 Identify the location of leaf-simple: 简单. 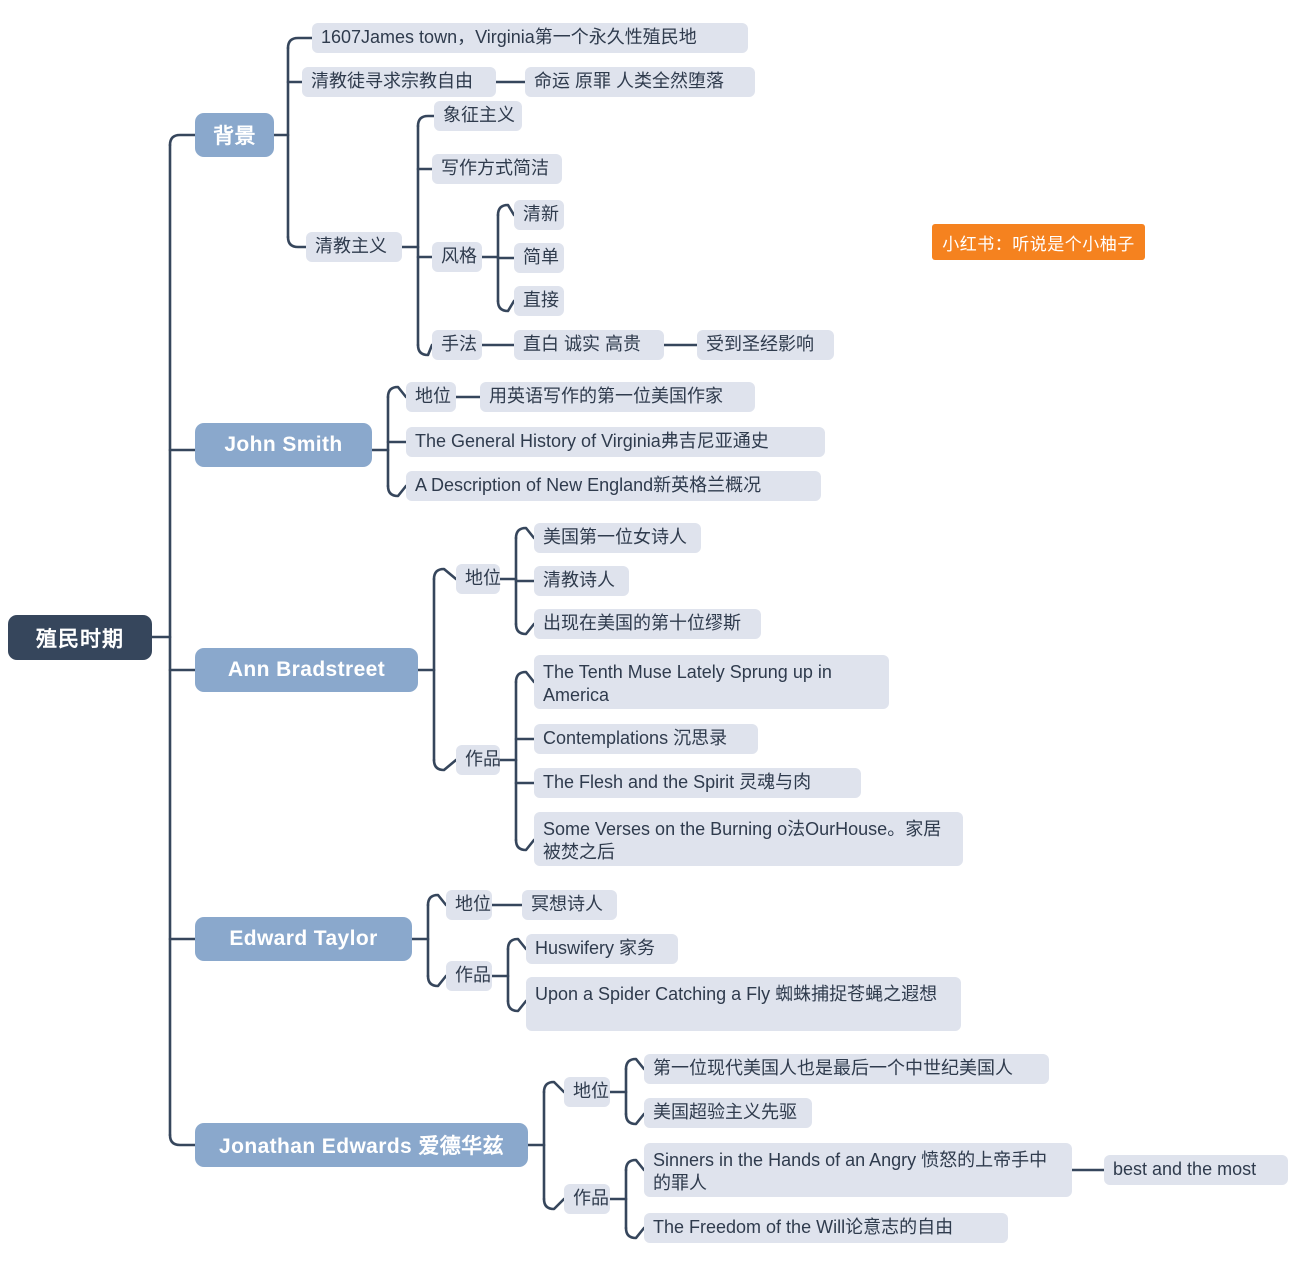
(539, 258).